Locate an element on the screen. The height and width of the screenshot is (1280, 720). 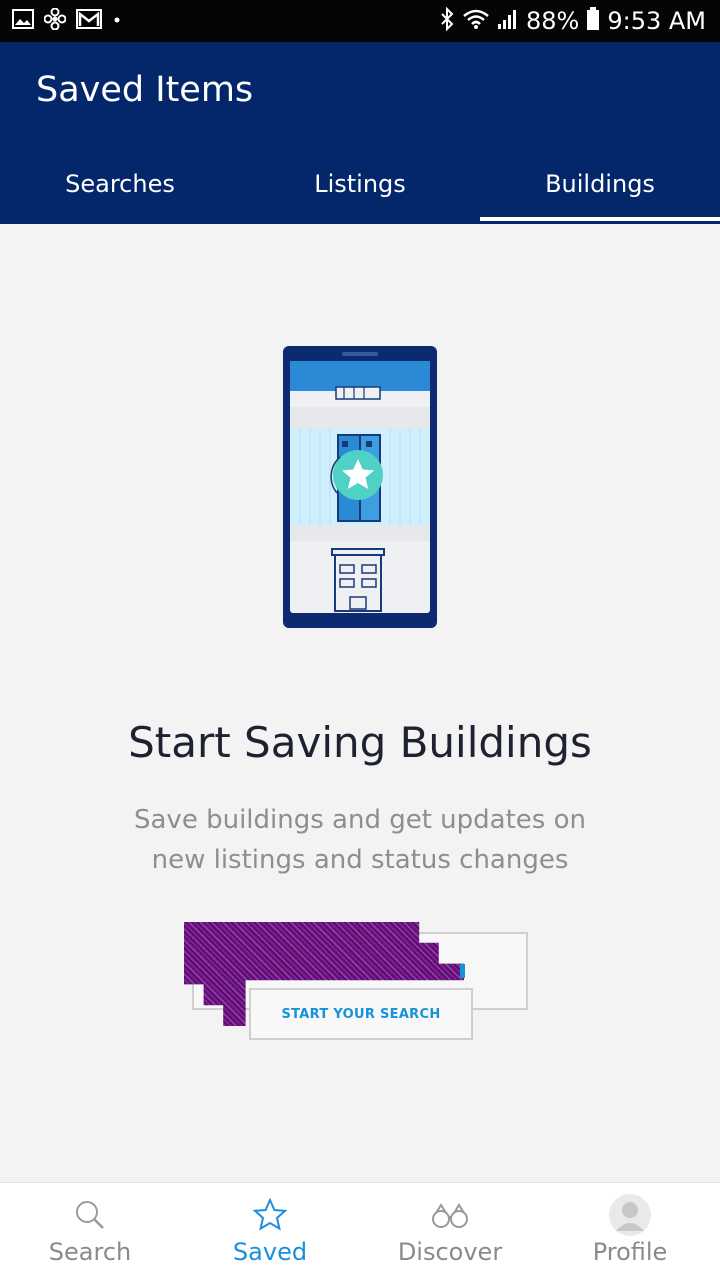
binoculars-icon is located at coordinates (450, 1215).